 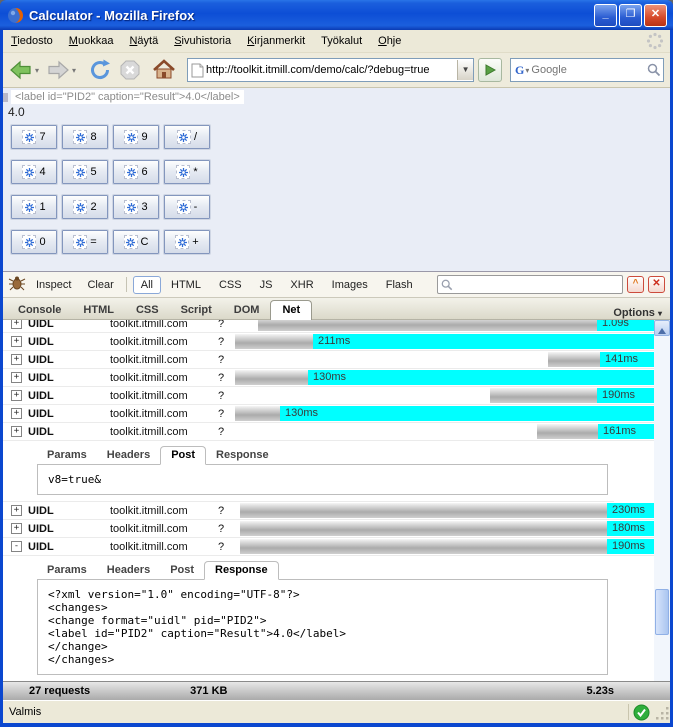 What do you see at coordinates (389, 41) in the screenshot?
I see `menu-item-ohje: Ohje` at bounding box center [389, 41].